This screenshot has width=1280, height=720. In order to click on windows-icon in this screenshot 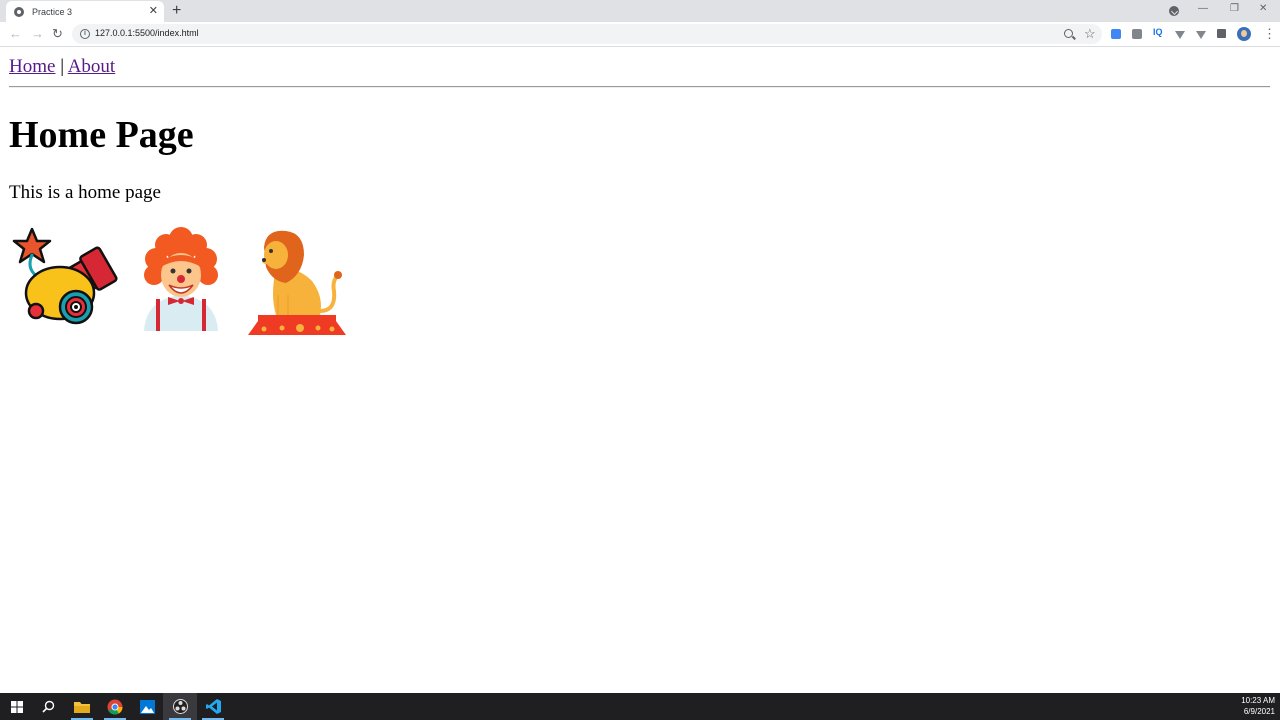, I will do `click(17, 706)`.